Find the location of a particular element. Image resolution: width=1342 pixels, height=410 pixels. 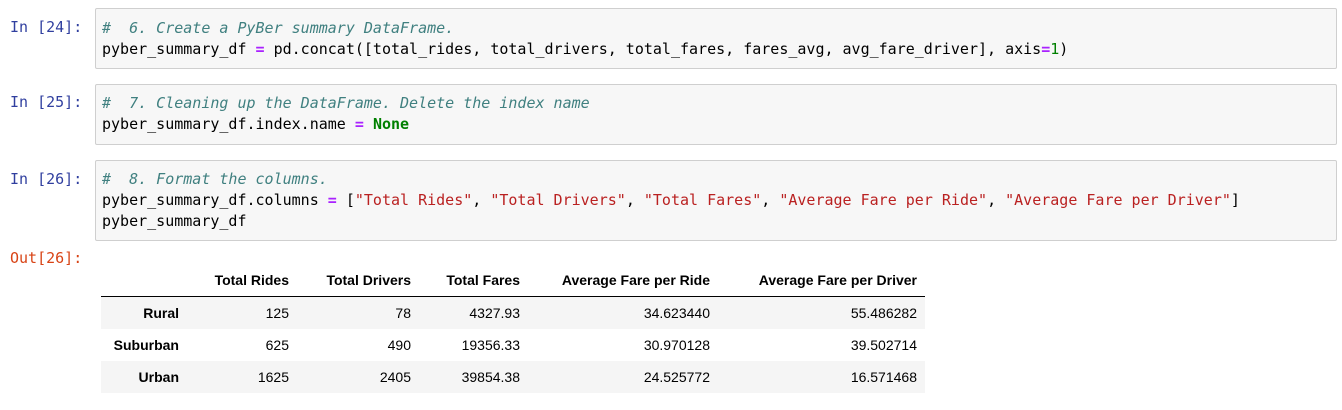

code-token: [ is located at coordinates (345, 200).